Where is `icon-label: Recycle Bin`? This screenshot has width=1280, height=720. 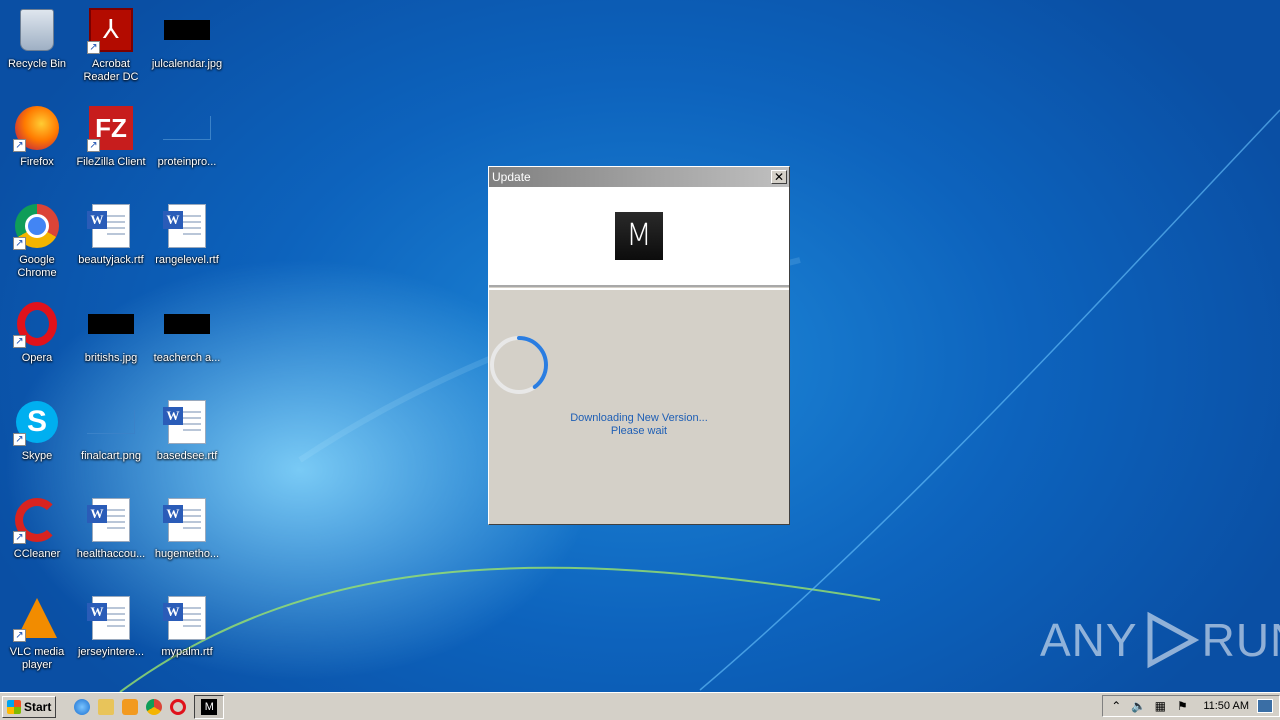
icon-label: Recycle Bin is located at coordinates (37, 64).